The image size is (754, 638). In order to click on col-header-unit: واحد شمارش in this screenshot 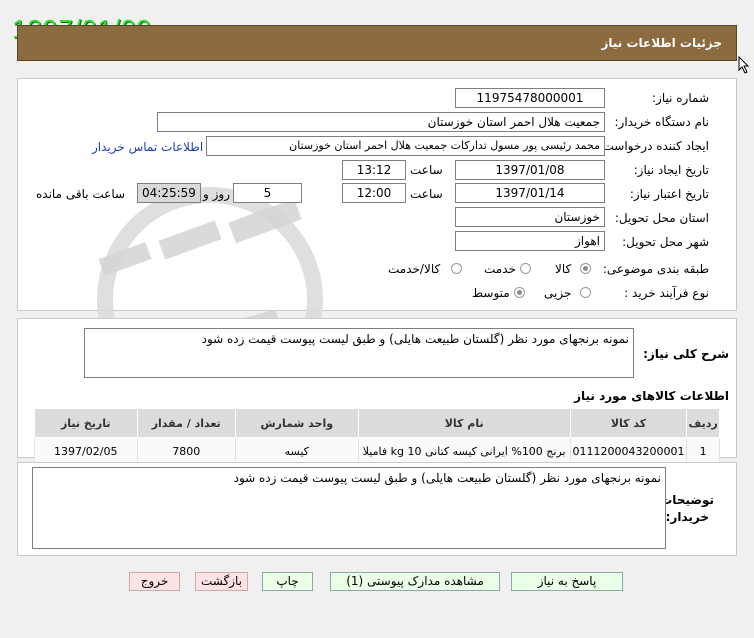, I will do `click(296, 423)`.